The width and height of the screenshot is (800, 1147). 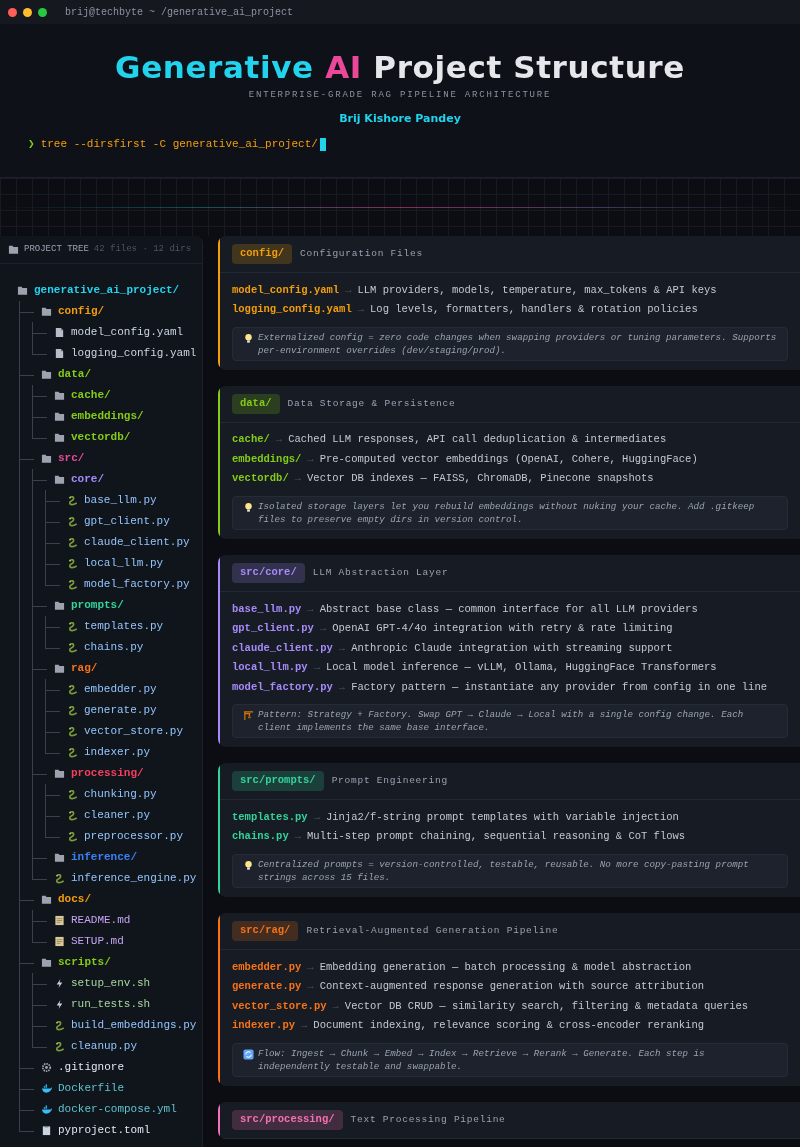 What do you see at coordinates (511, 987) in the screenshot?
I see `file-description: Context-augmented response generation with source attribution` at bounding box center [511, 987].